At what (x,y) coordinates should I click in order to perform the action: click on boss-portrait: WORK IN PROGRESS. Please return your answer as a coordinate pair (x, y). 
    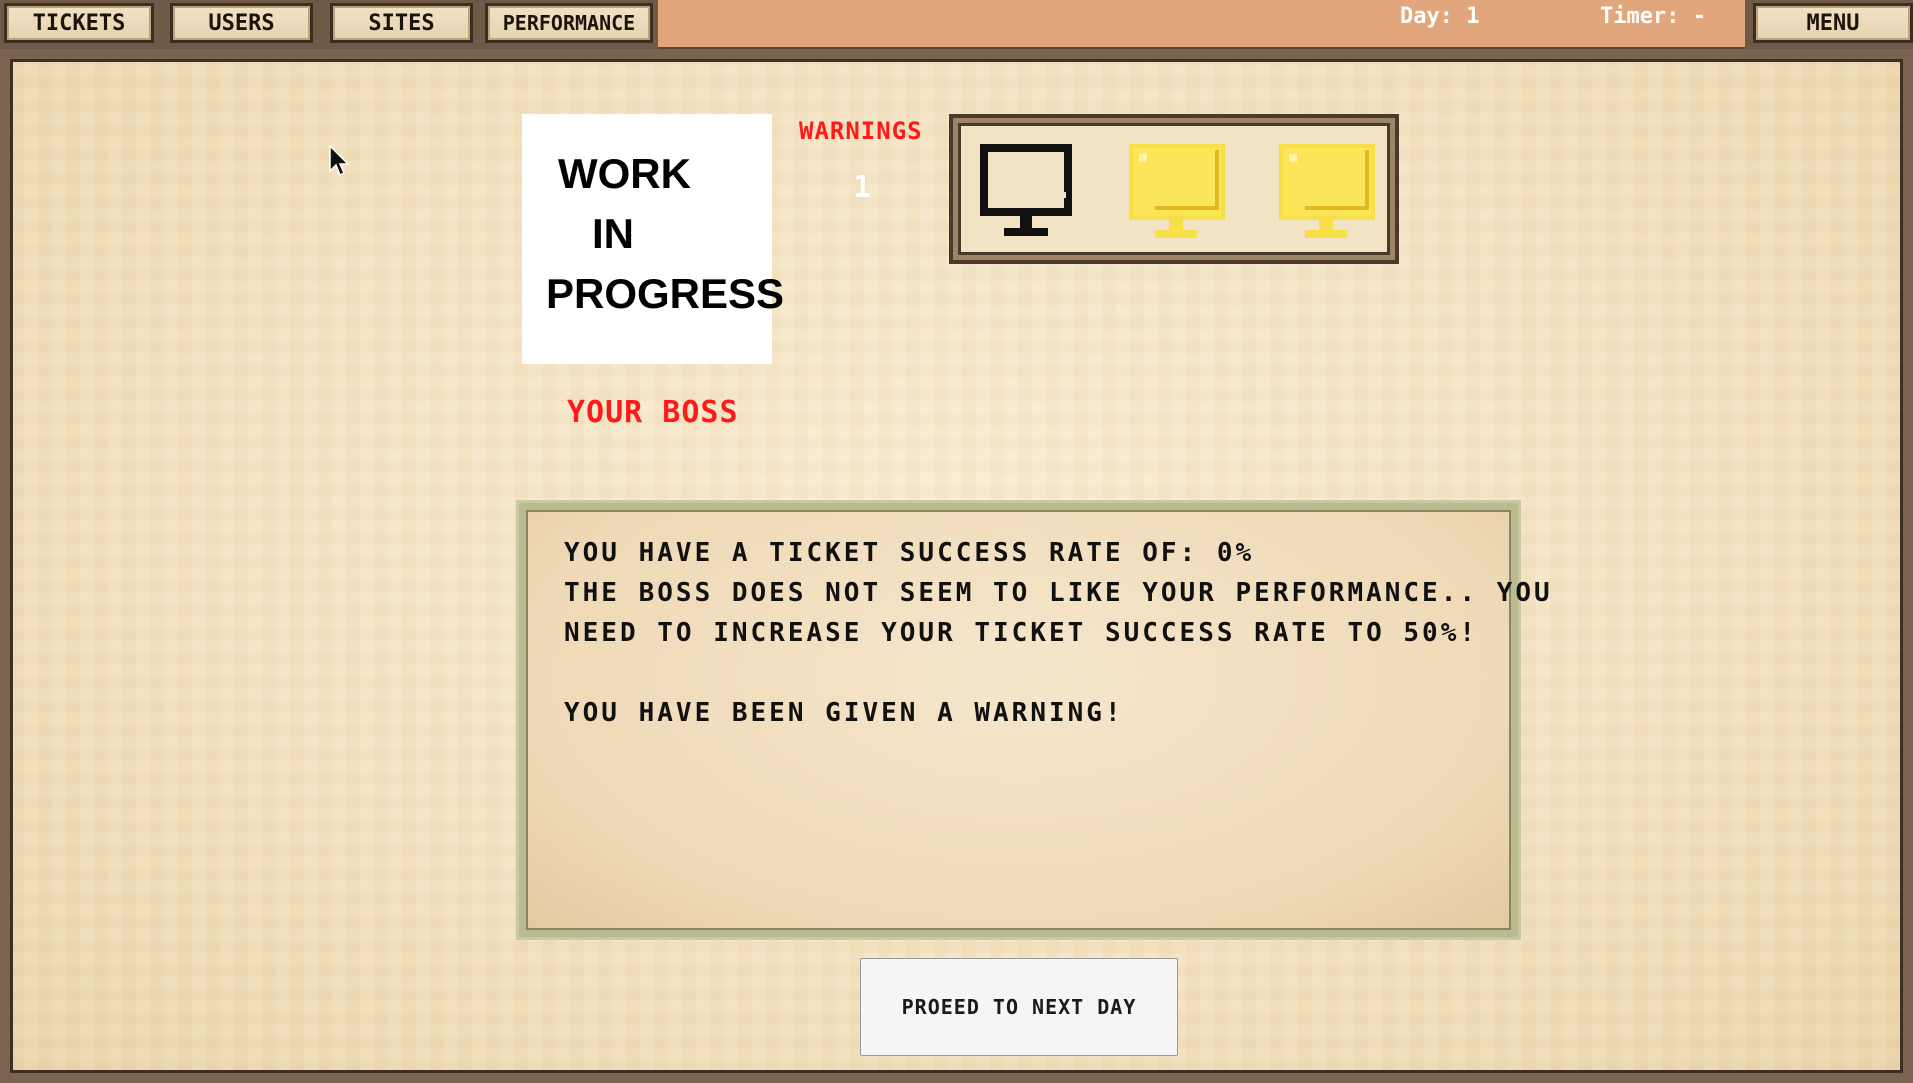
    Looking at the image, I should click on (653, 239).